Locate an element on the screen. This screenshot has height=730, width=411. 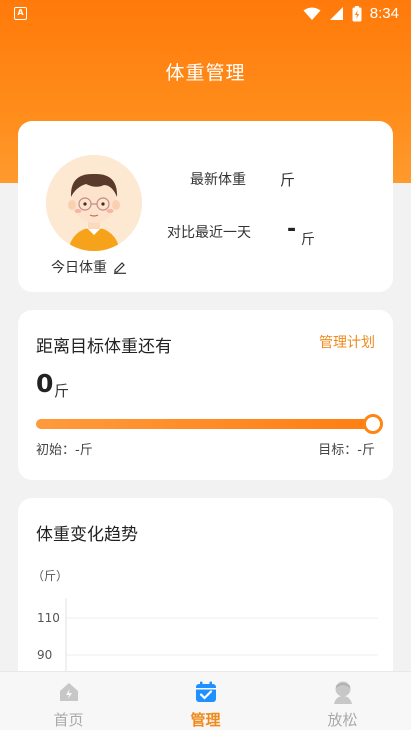
chart-tick-label: 90 is located at coordinates (44, 655).